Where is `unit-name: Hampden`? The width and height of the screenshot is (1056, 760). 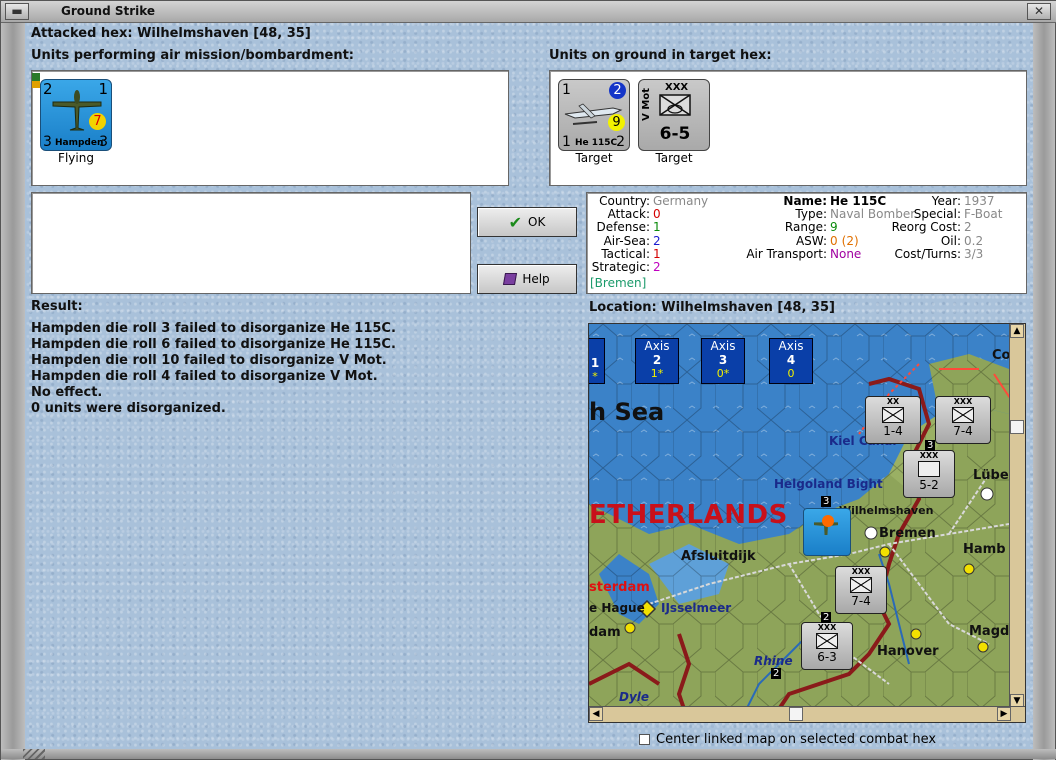
unit-name: Hampden is located at coordinates (79, 143).